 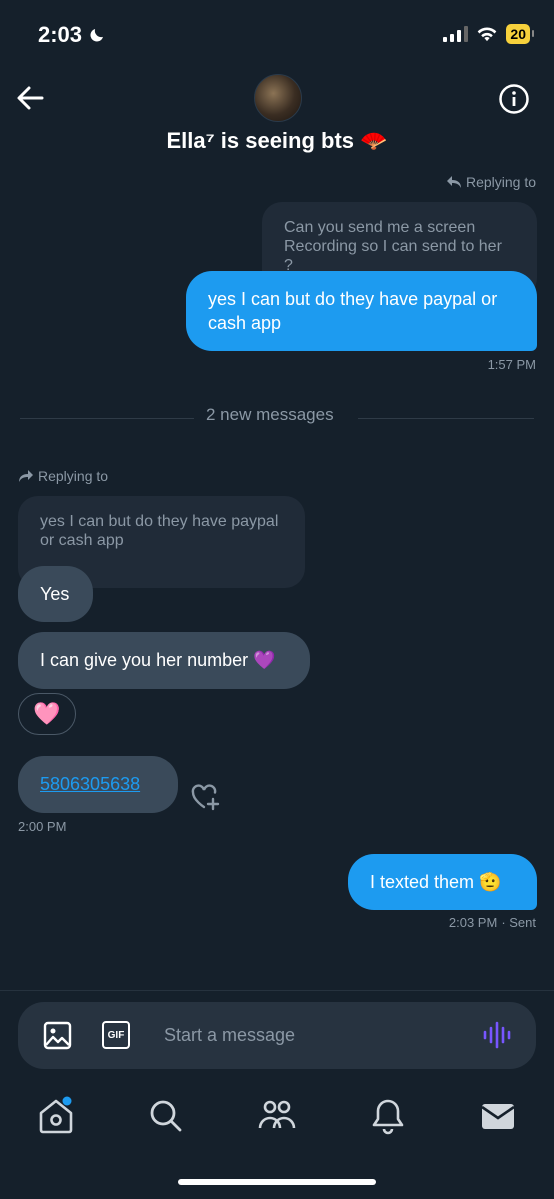 What do you see at coordinates (497, 1035) in the screenshot?
I see `voice-message-icon` at bounding box center [497, 1035].